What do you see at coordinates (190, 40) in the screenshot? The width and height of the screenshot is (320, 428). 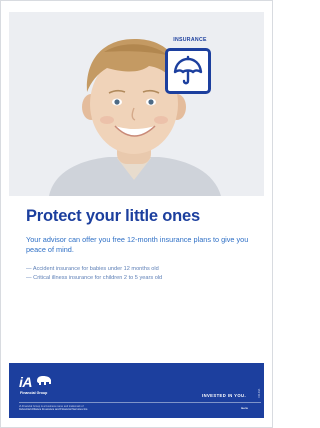 I see `insurance-badge-label: INSURANCE` at bounding box center [190, 40].